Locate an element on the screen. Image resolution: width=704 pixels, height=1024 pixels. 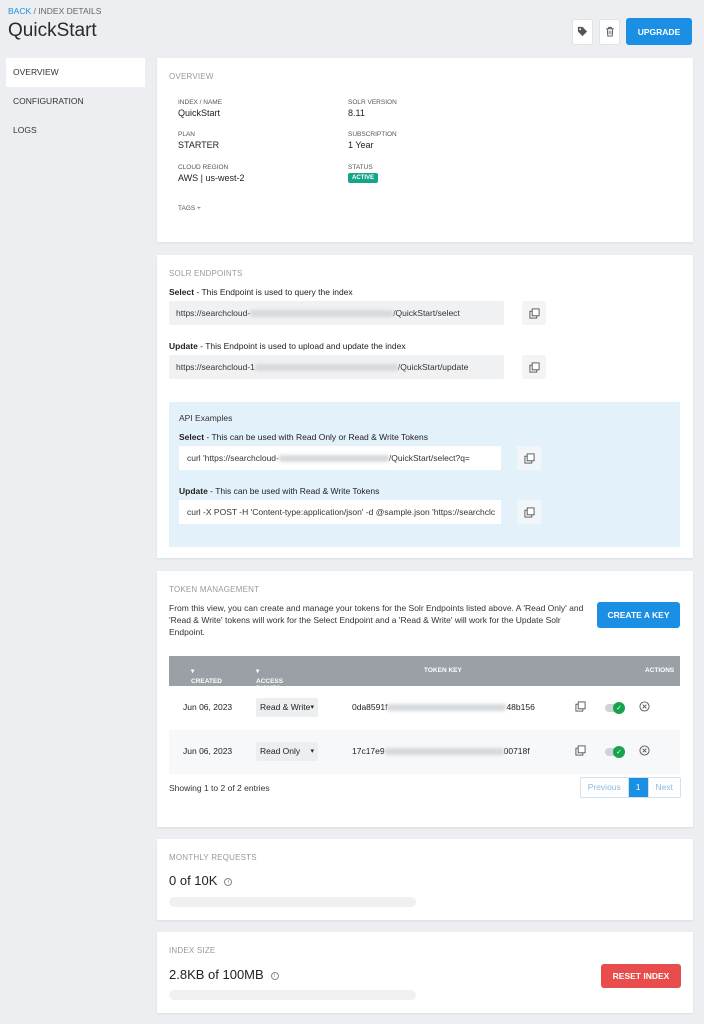
select-endpoint-url: https://searchcloud-/QuickStart/select is located at coordinates (336, 313).